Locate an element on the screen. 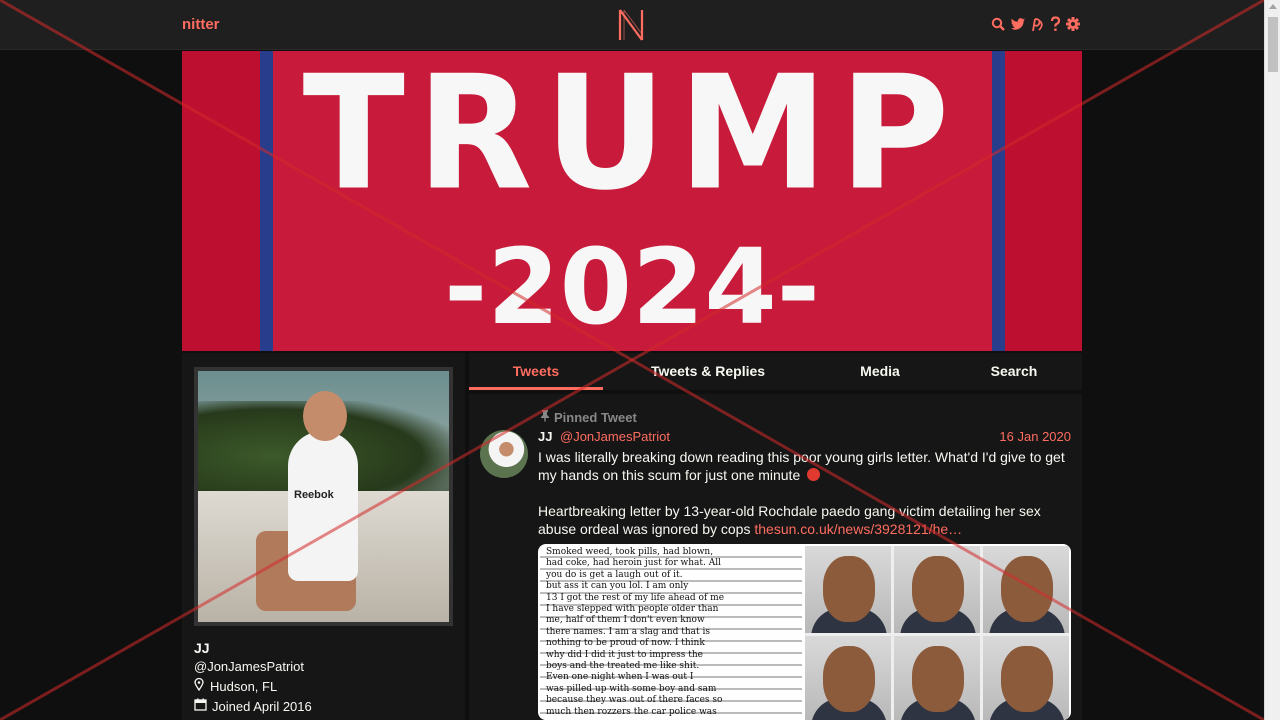  pinned-tweet-header: Pinned Tweet is located at coordinates (588, 417).